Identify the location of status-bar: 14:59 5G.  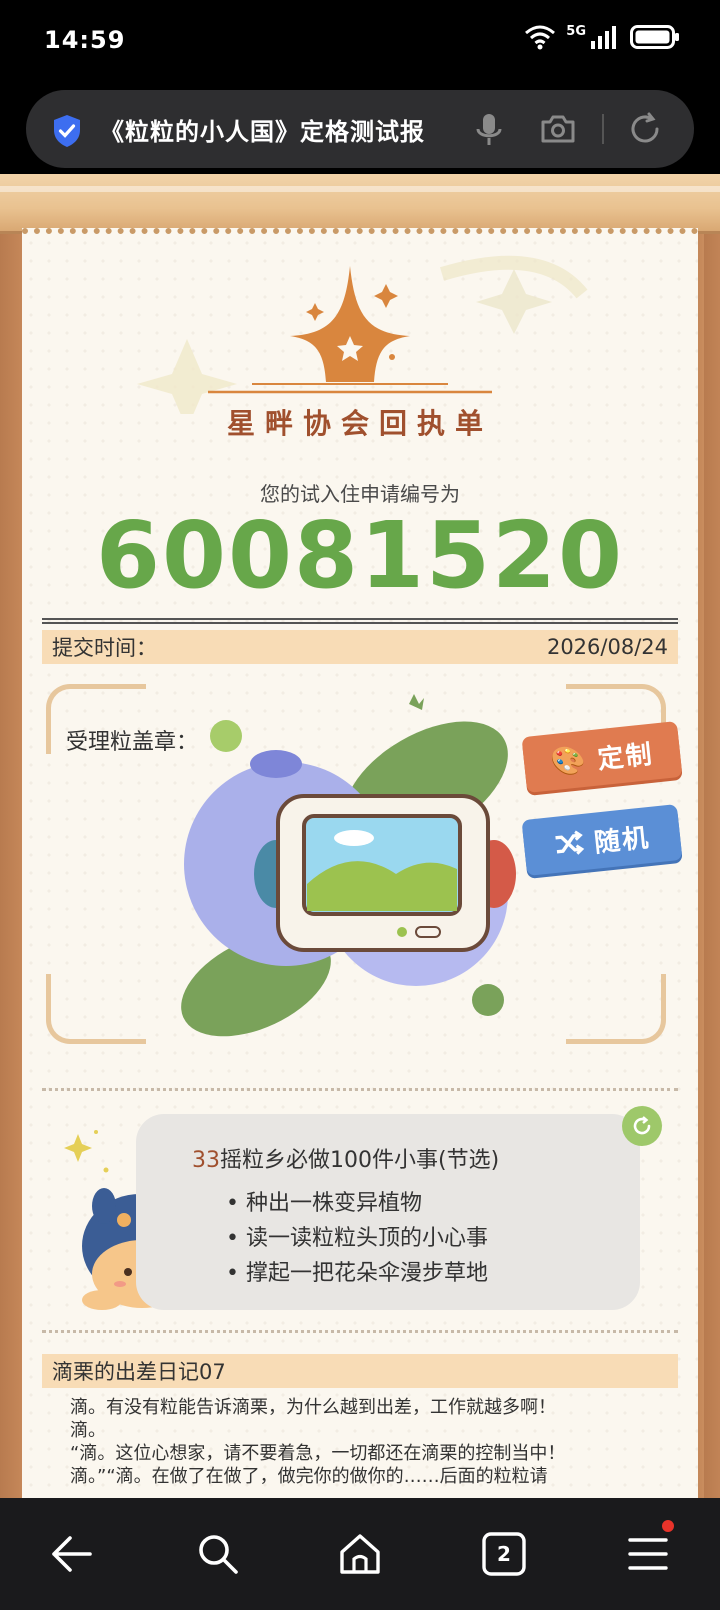
(360, 42).